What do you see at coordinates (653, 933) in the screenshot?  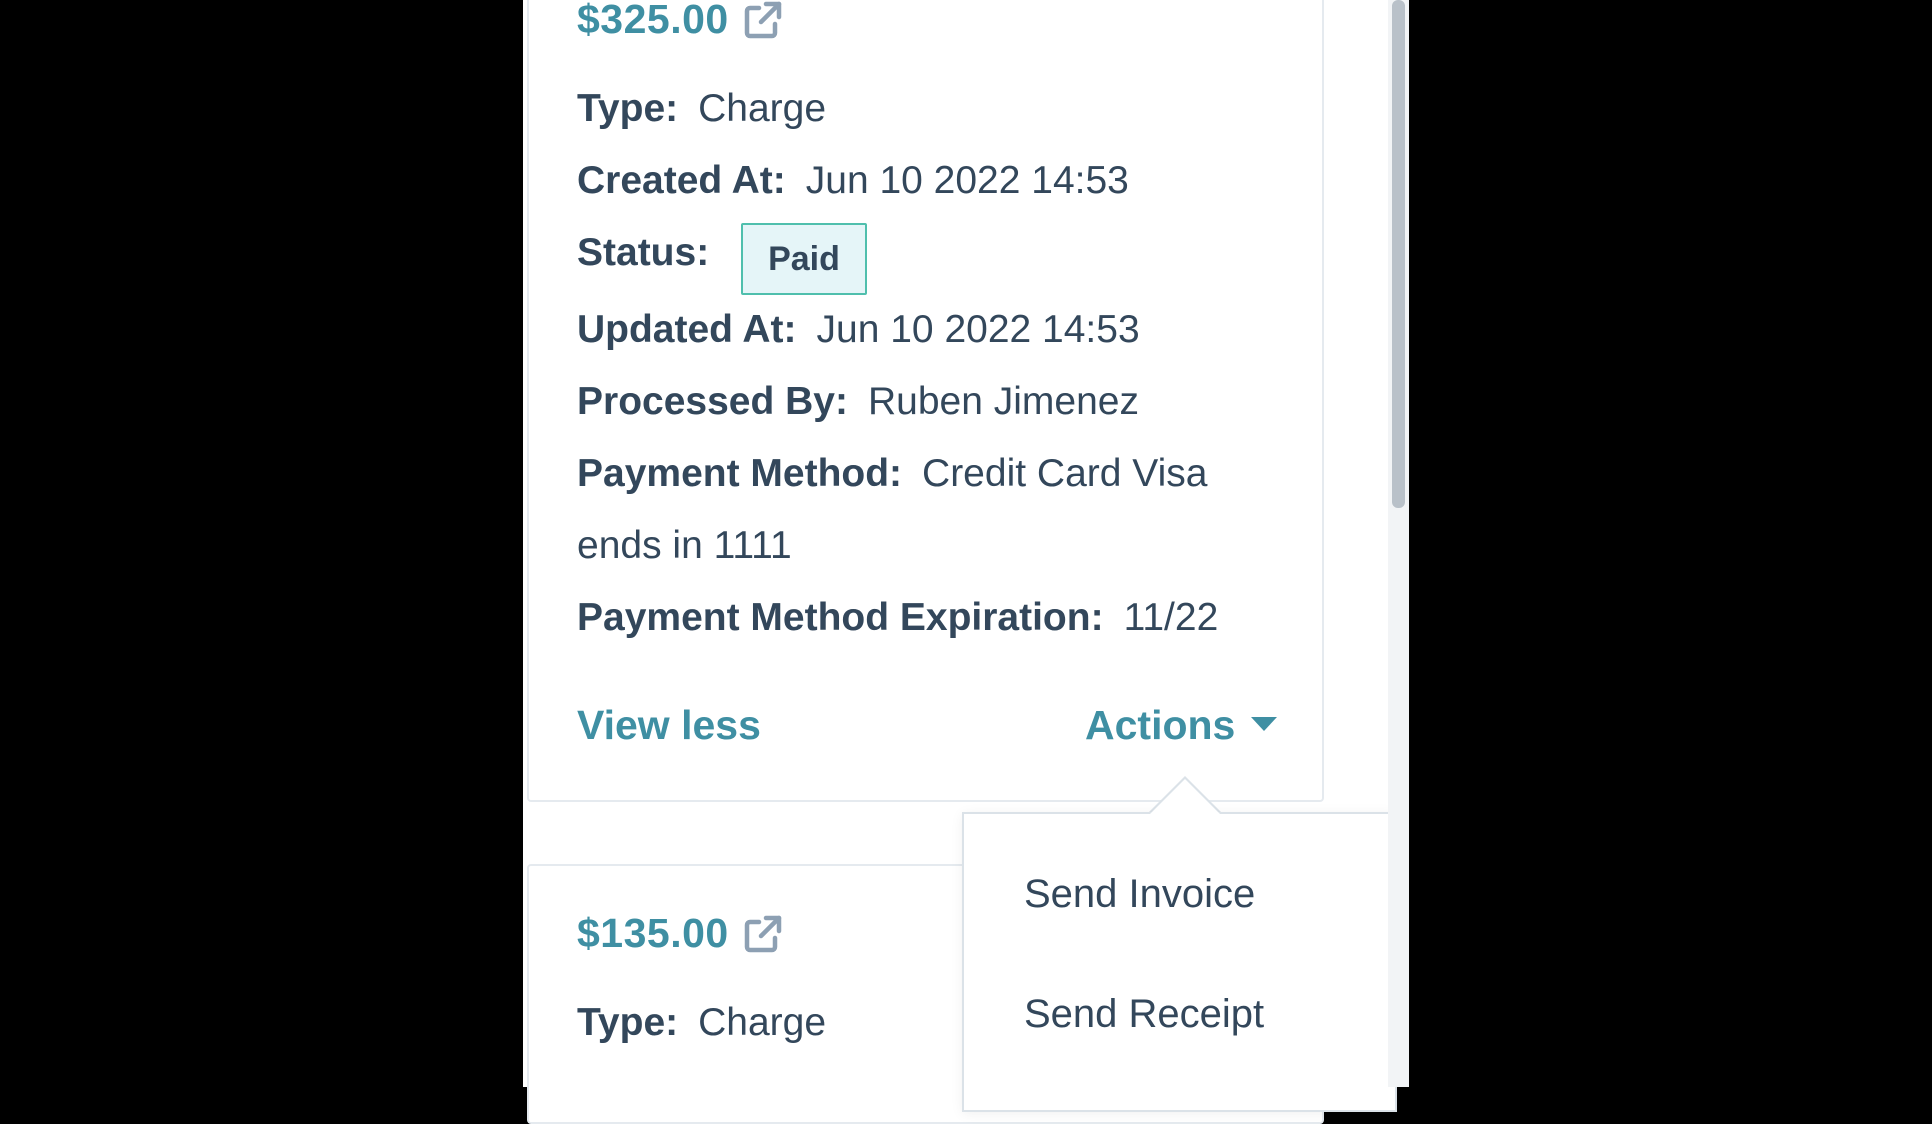 I see `payment-amount-link: $135.00` at bounding box center [653, 933].